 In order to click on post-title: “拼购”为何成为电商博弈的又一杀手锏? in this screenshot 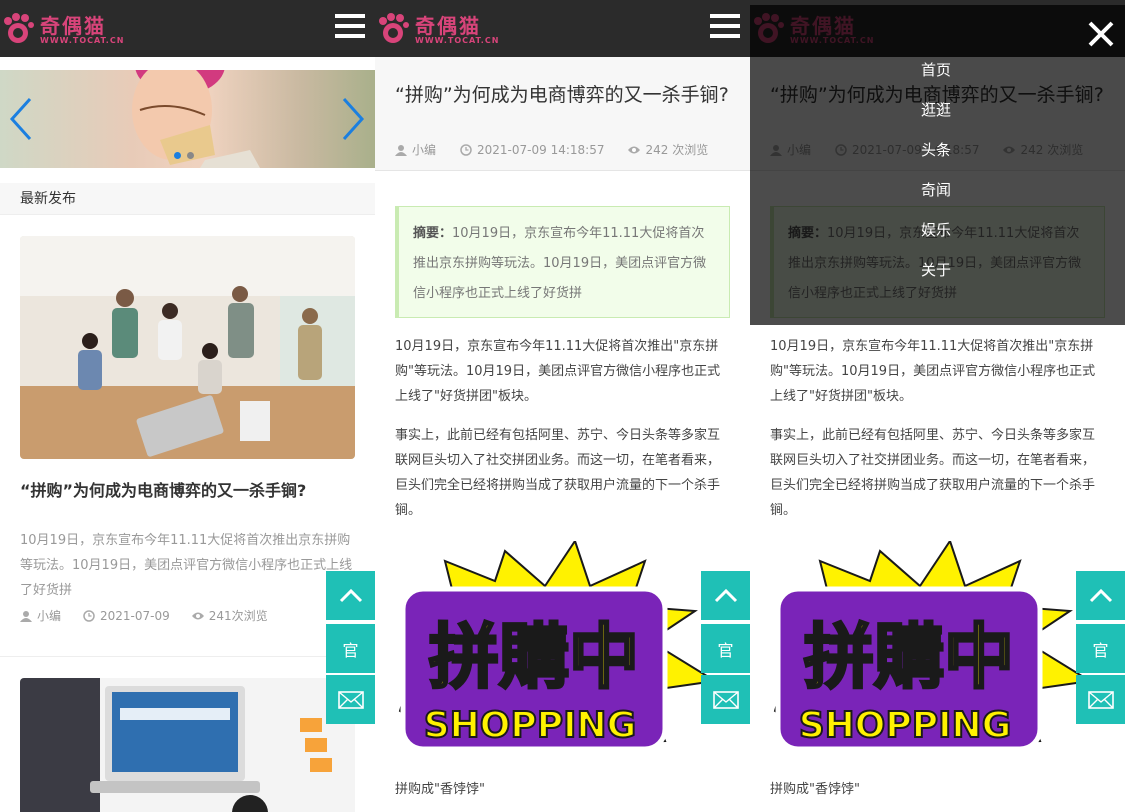, I will do `click(170, 490)`.